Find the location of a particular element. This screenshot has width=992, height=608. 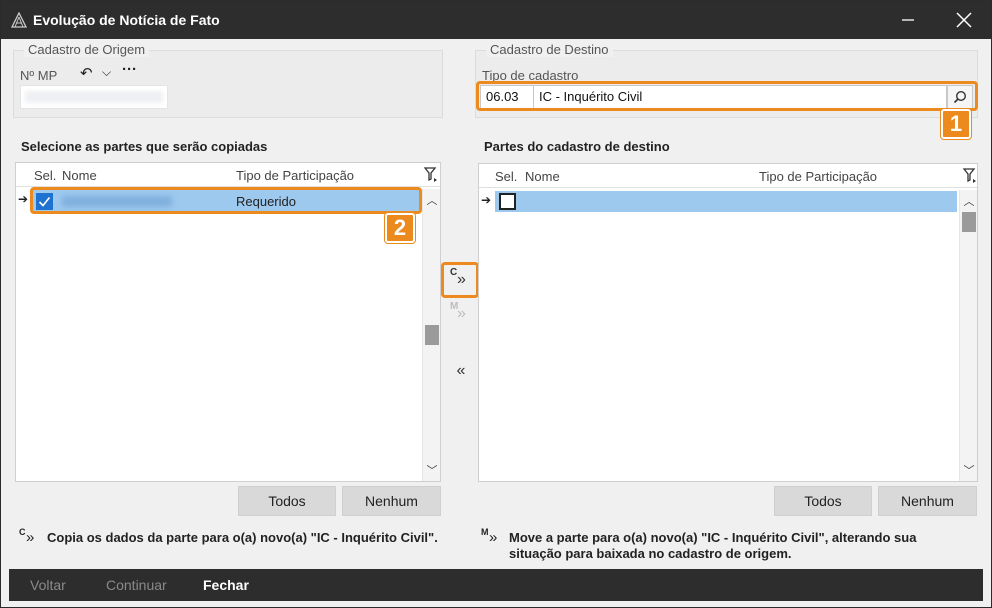

row-nome-blurred is located at coordinates (117, 201).